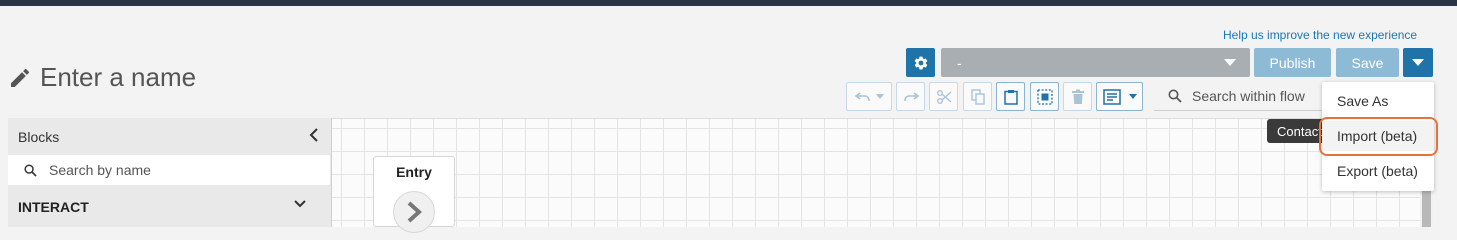 Image resolution: width=1457 pixels, height=240 pixels. Describe the element at coordinates (1426, 208) in the screenshot. I see `canvas-scrollbar-thumb` at that location.